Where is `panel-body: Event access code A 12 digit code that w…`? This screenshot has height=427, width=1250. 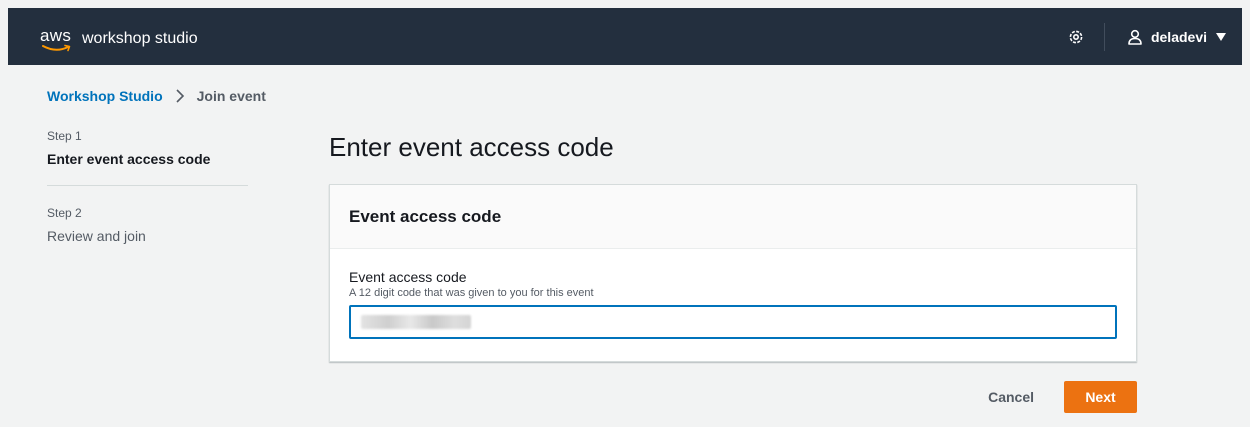
panel-body: Event access code A 12 digit code that w… is located at coordinates (733, 294).